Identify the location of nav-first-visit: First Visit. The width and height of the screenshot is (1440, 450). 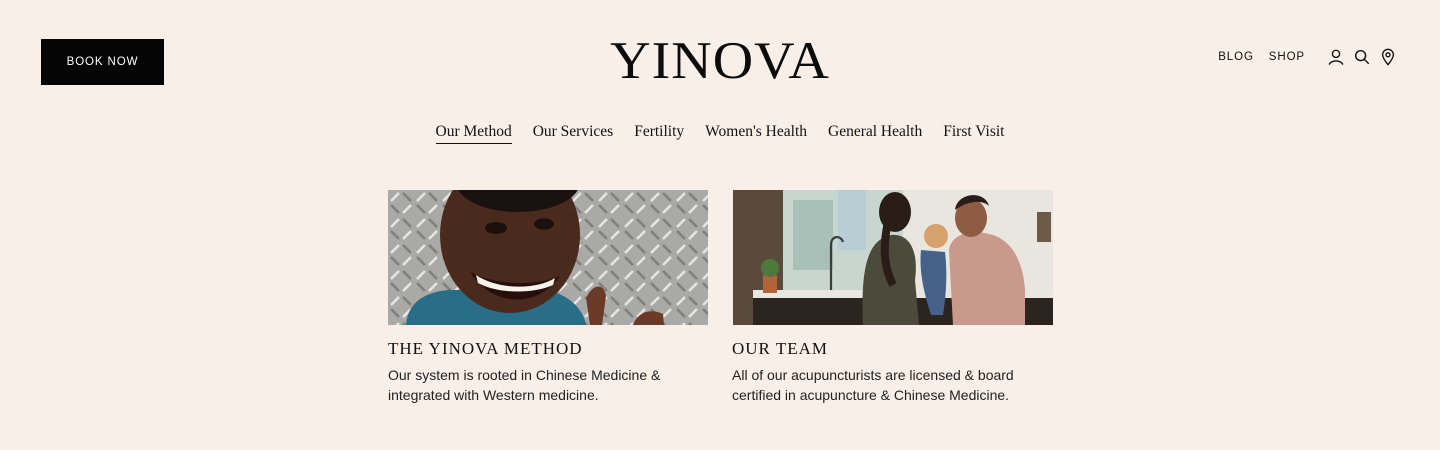
(973, 133).